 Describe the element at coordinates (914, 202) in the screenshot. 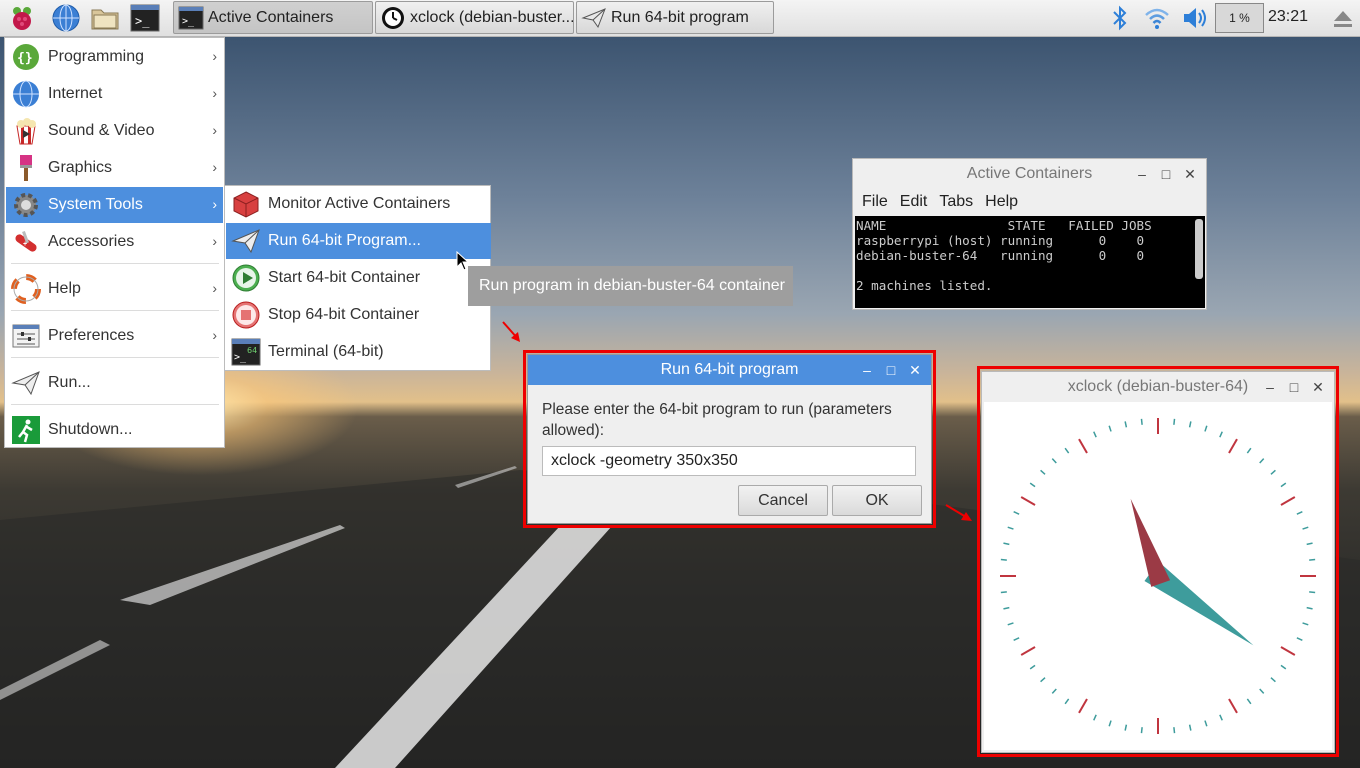

I see `menu-edit: Edit` at that location.